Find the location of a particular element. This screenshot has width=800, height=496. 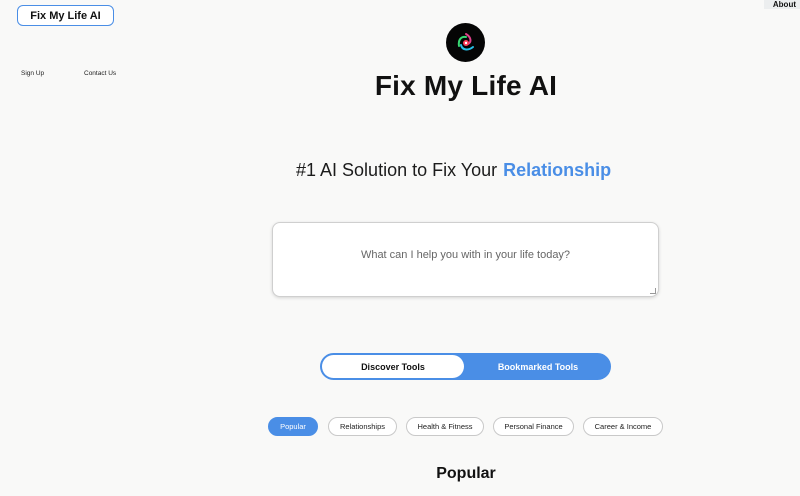

app-logo is located at coordinates (465, 42).